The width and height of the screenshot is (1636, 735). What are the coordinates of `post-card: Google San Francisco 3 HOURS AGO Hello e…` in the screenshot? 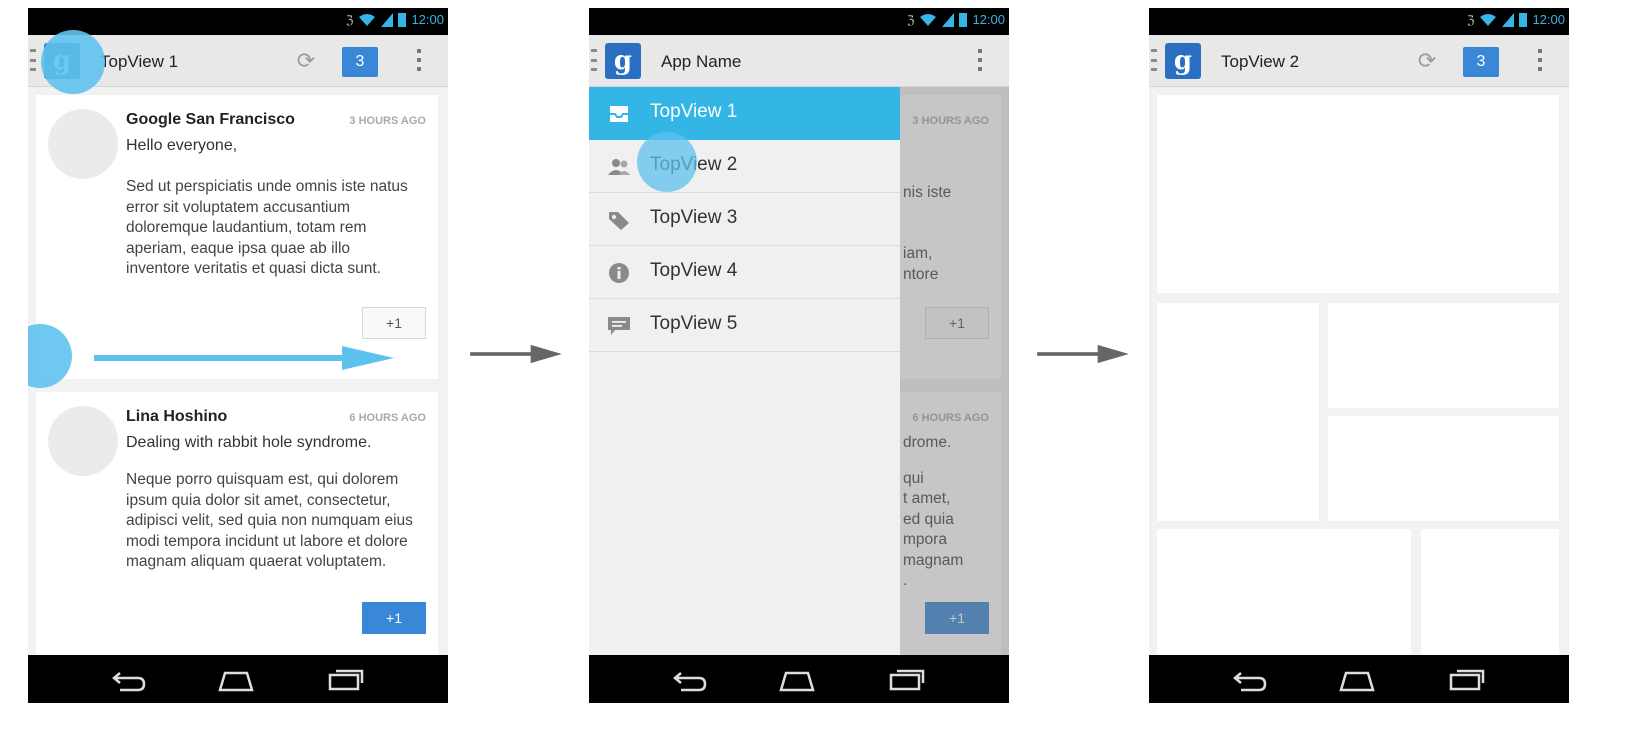 It's located at (237, 237).